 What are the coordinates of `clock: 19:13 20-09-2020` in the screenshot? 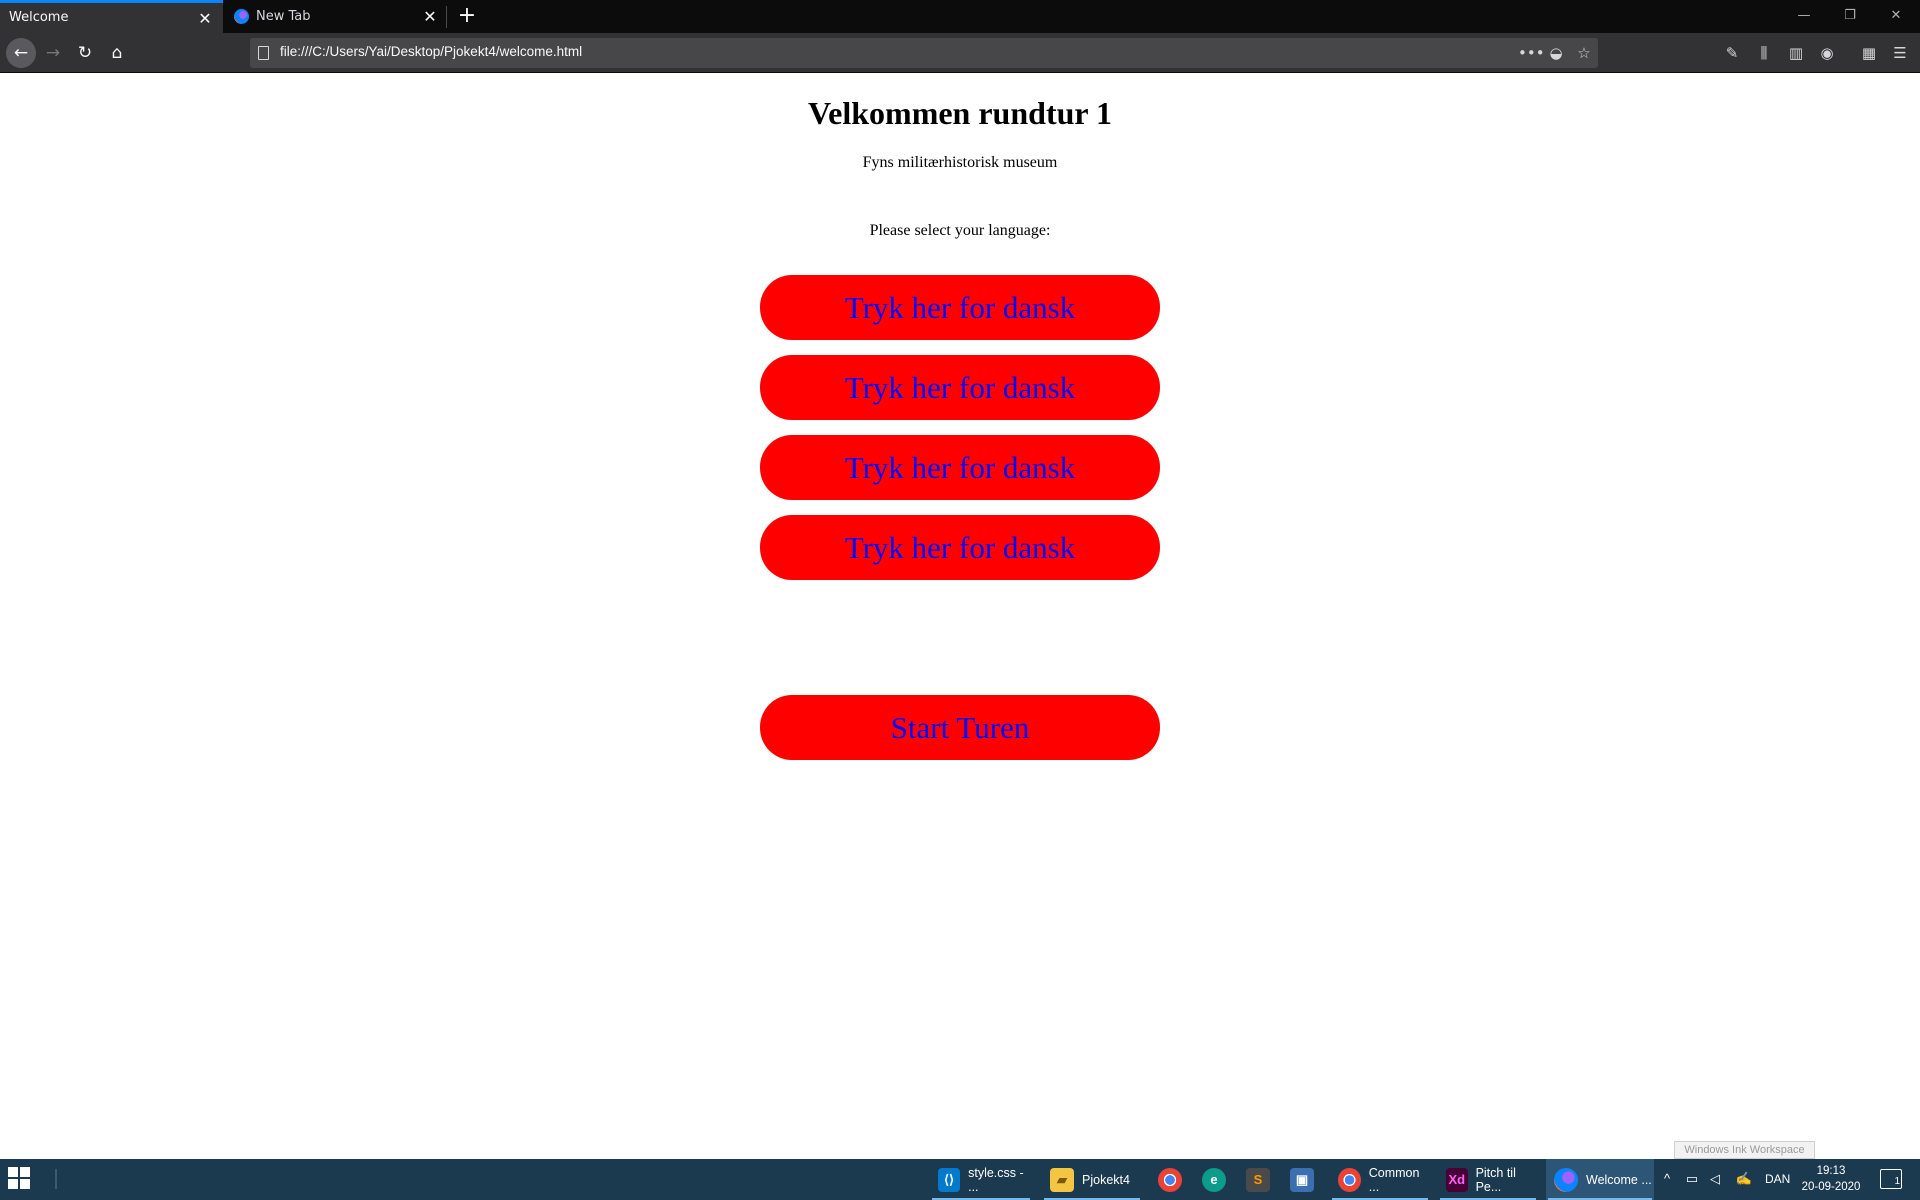 It's located at (1831, 1179).